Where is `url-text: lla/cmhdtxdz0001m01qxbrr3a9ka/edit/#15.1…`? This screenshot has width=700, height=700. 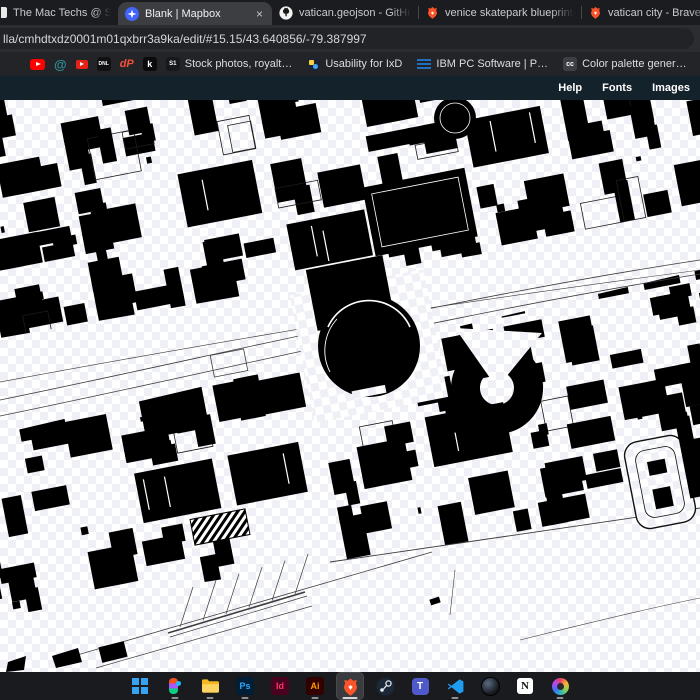 url-text: lla/cmhdtxdz0001m01qxbrr3a9ka/edit/#15.1… is located at coordinates (185, 38).